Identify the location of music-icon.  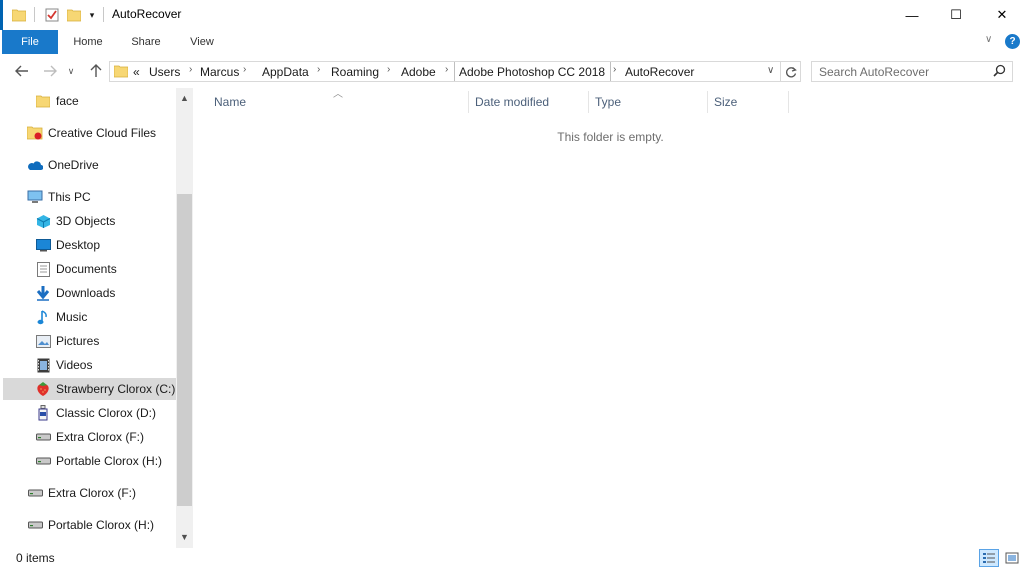
(43, 317).